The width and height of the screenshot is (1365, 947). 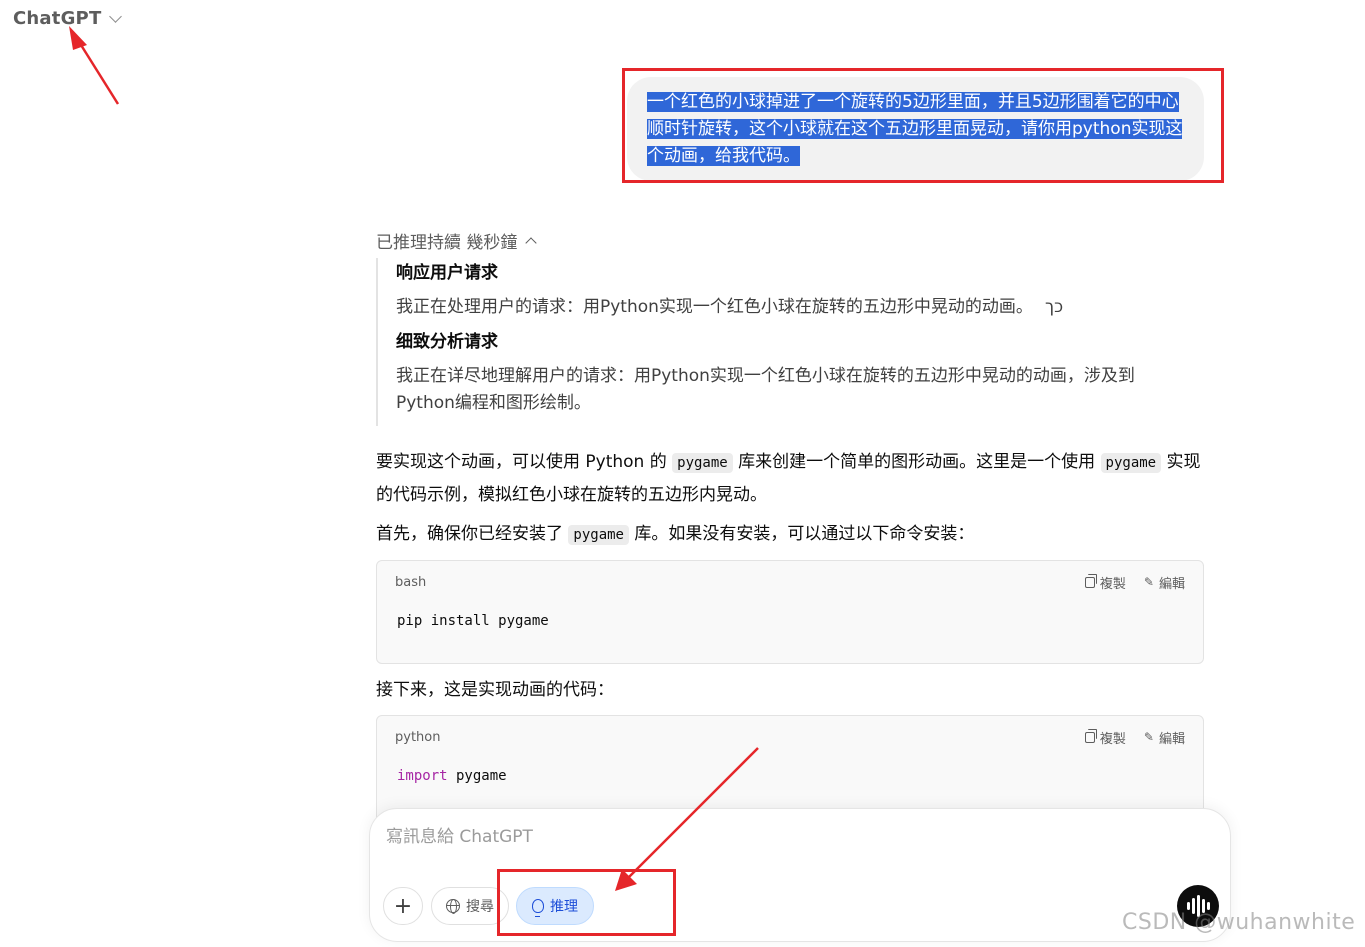 I want to click on answer-text: 首先，确保你已经安装了, so click(x=472, y=534).